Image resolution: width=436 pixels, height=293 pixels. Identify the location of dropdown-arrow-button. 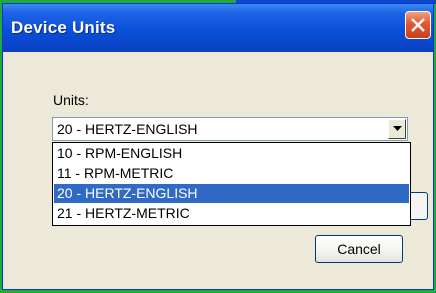
(397, 129).